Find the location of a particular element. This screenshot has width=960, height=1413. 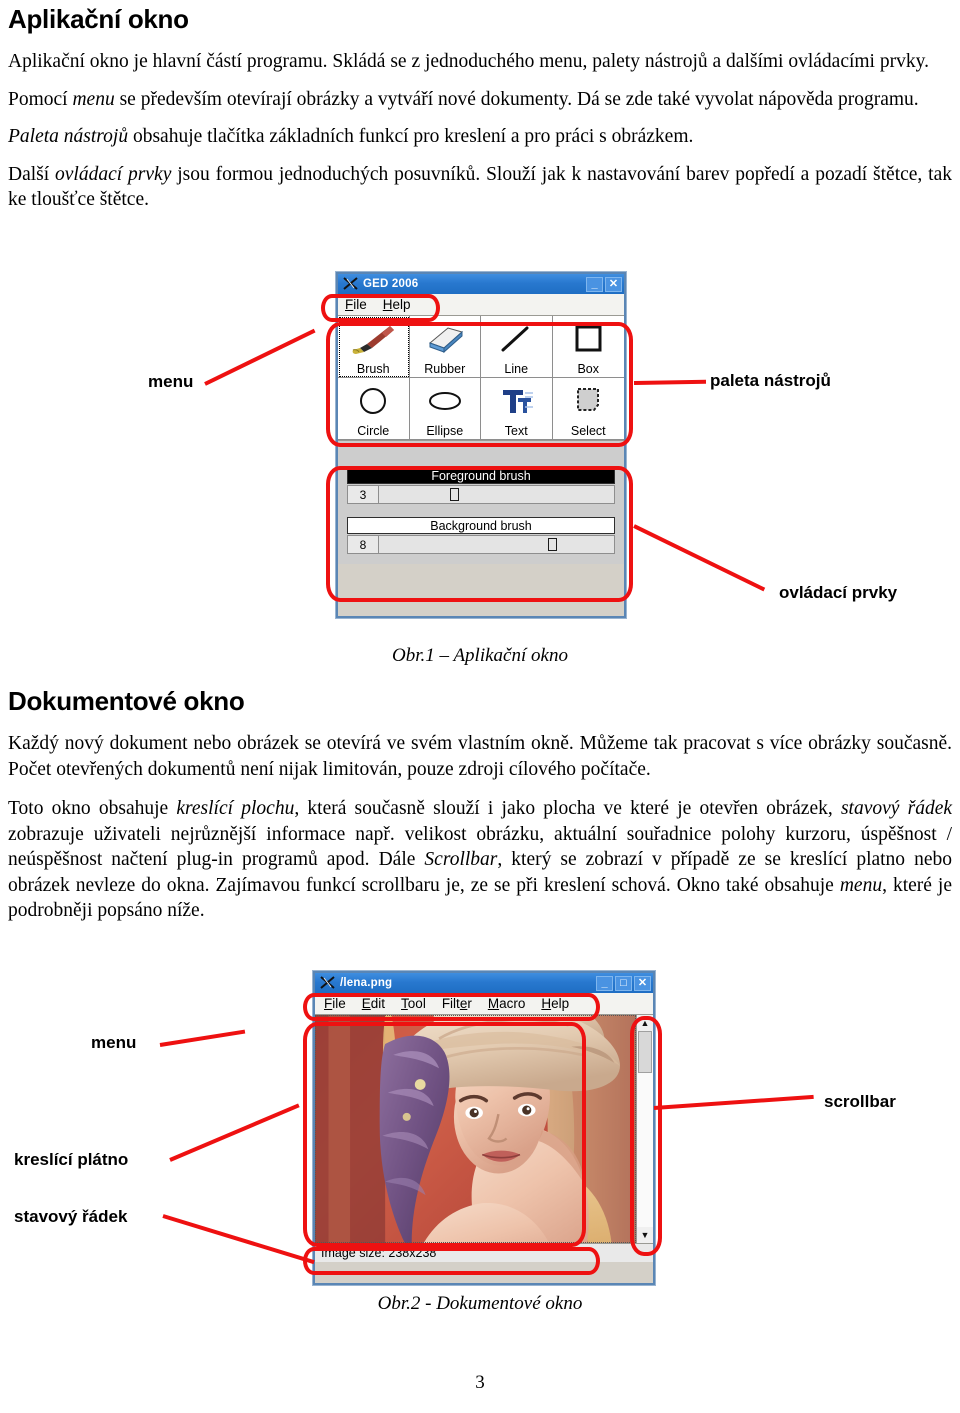

callout-line-fig1-palette is located at coordinates (670, 382).